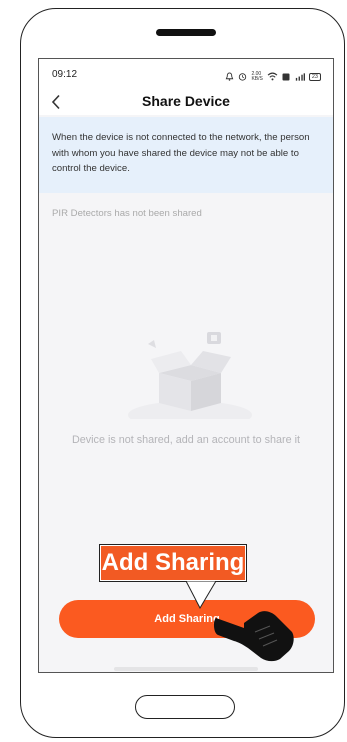 The height and width of the screenshot is (742, 347). I want to click on pointing-hand-icon, so click(254, 636).